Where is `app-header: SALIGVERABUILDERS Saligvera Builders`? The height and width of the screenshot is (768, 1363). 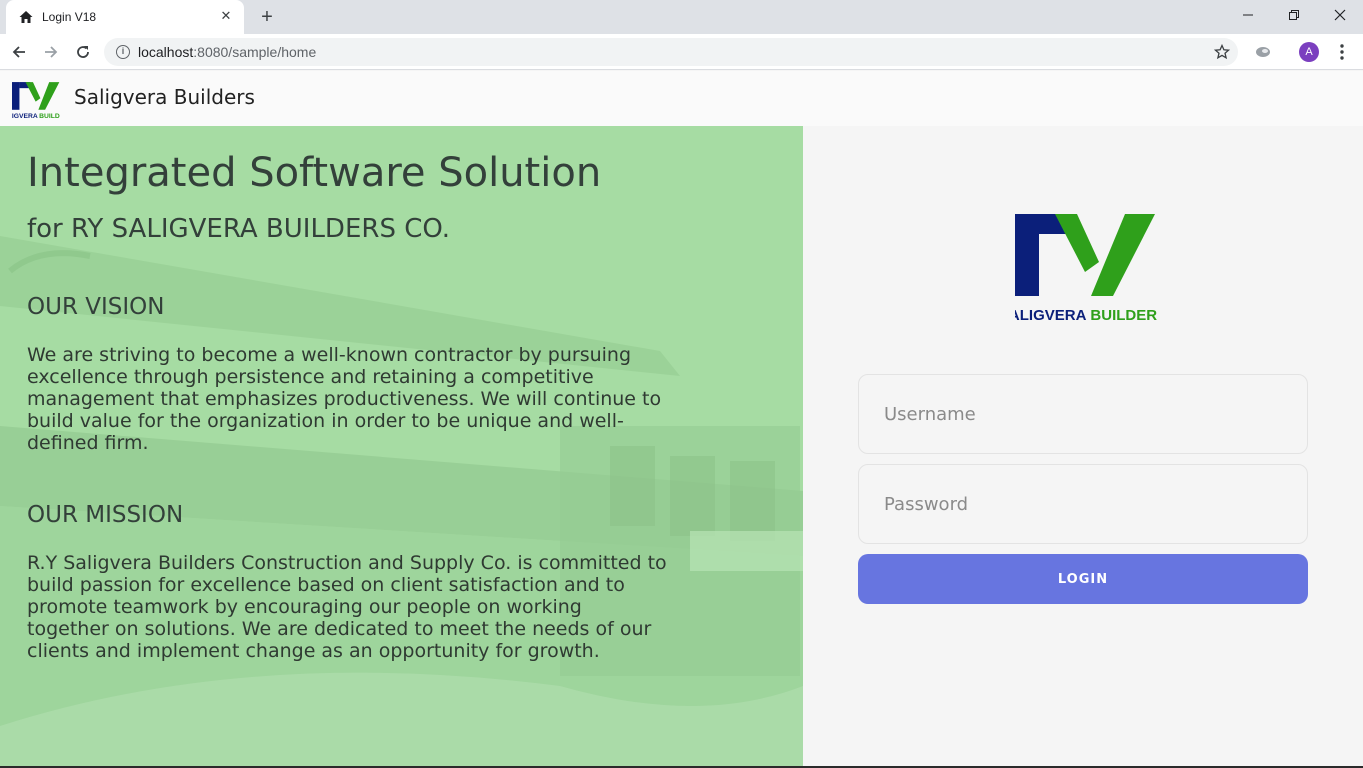
app-header: SALIGVERABUILDERS Saligvera Builders is located at coordinates (681, 98).